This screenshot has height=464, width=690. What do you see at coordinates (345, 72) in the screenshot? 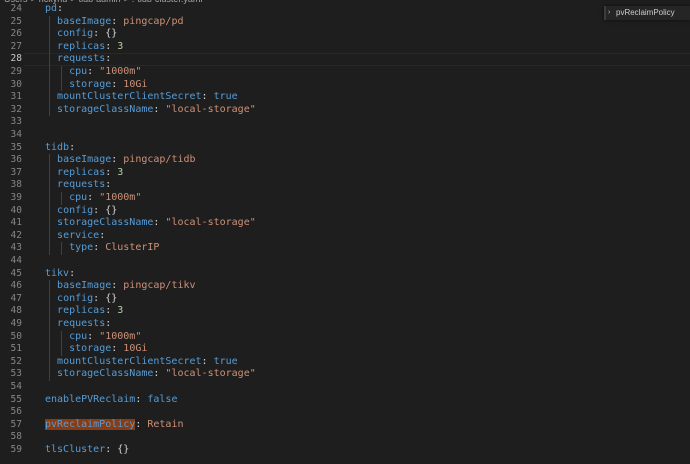
I see `code-line: 29 cpu: "1000m"` at bounding box center [345, 72].